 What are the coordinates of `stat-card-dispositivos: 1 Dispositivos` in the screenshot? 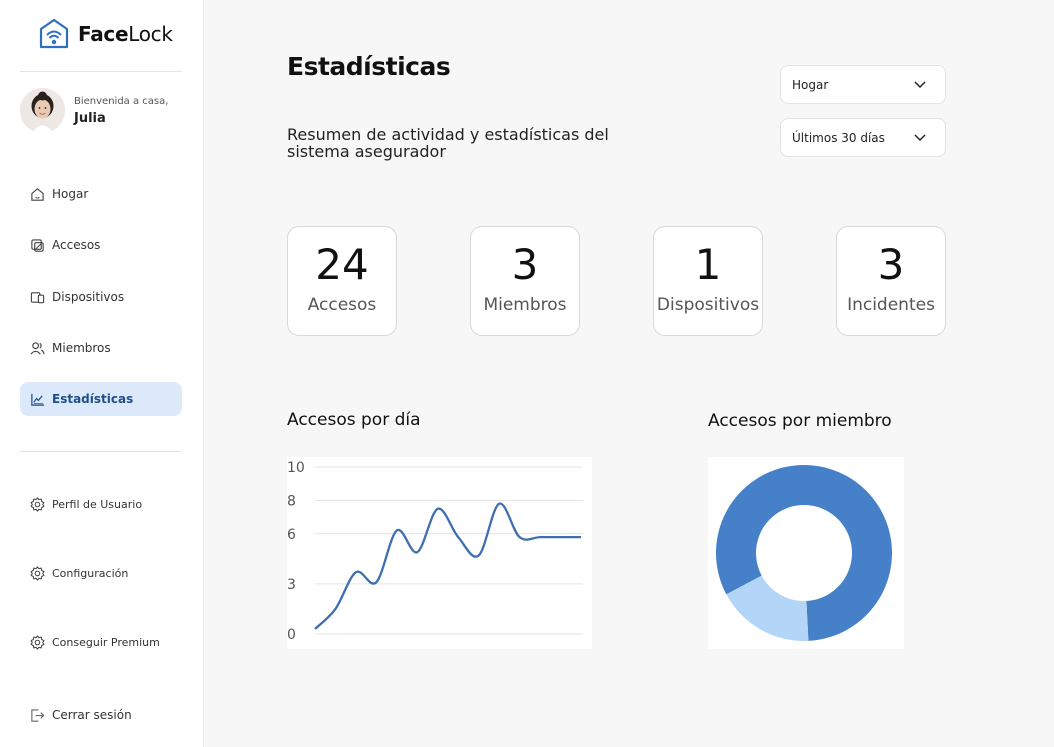 It's located at (708, 281).